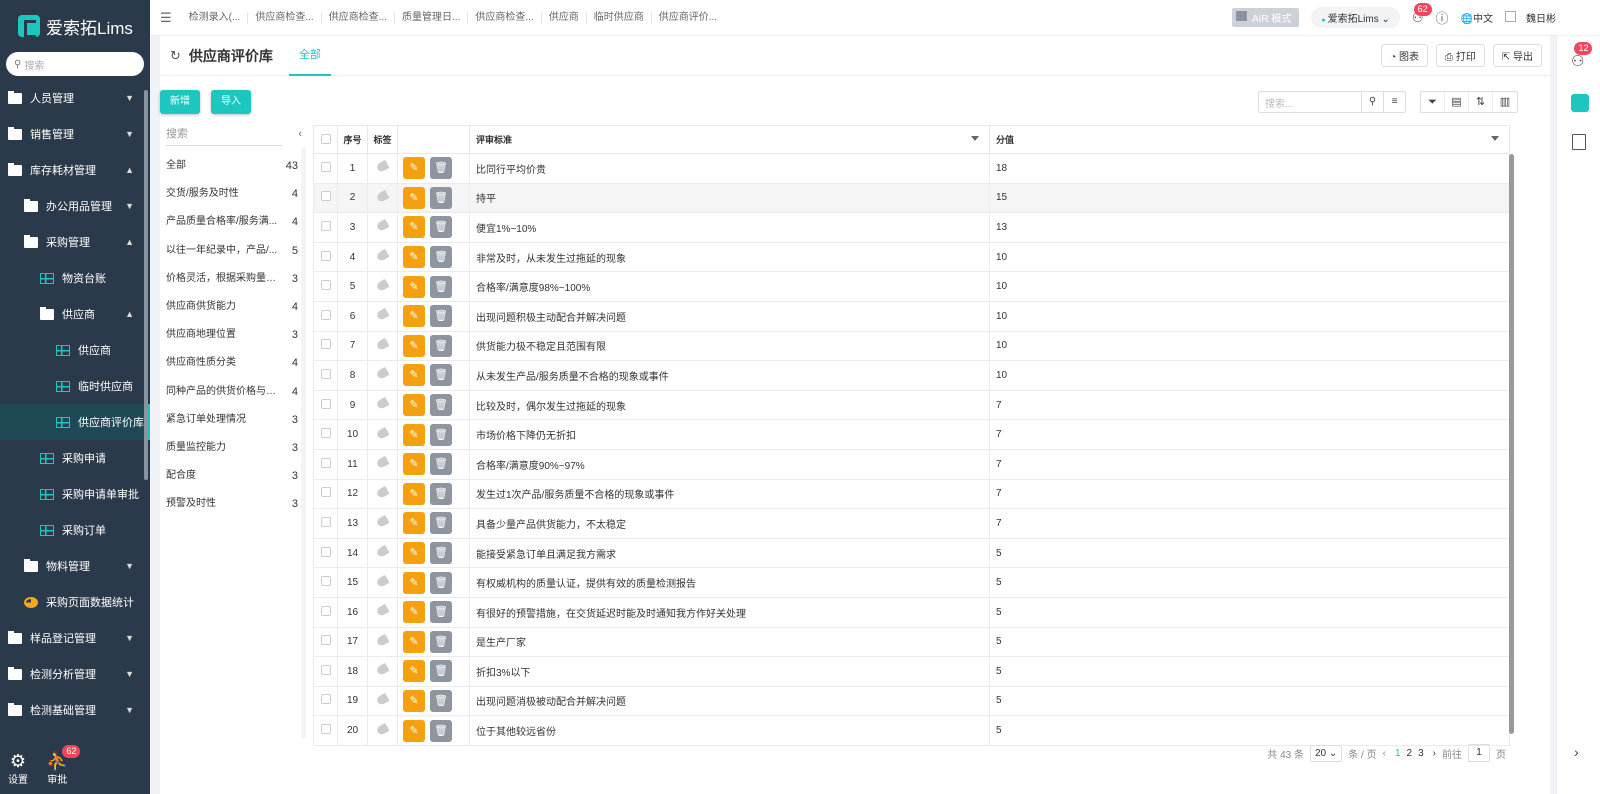 Image resolution: width=1600 pixels, height=794 pixels. I want to click on category-item: 交货/服务及时性 4, so click(234, 194).